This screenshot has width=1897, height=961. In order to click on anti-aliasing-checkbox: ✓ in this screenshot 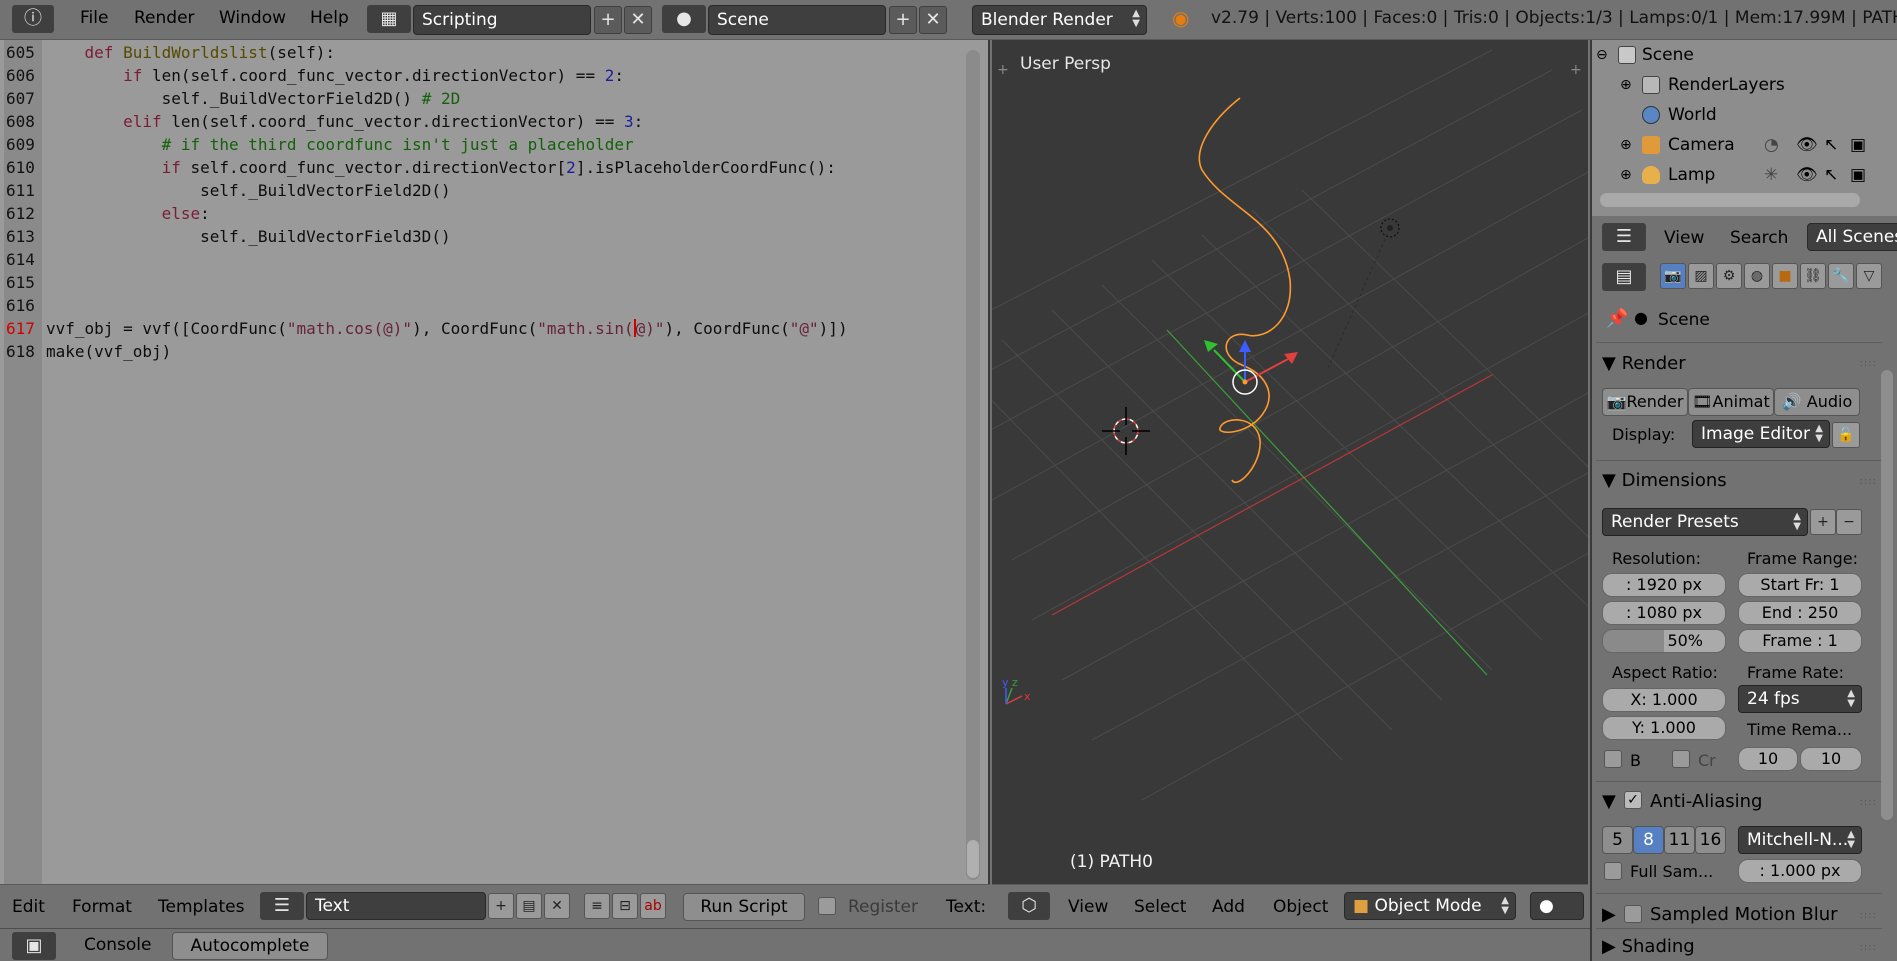, I will do `click(1633, 800)`.